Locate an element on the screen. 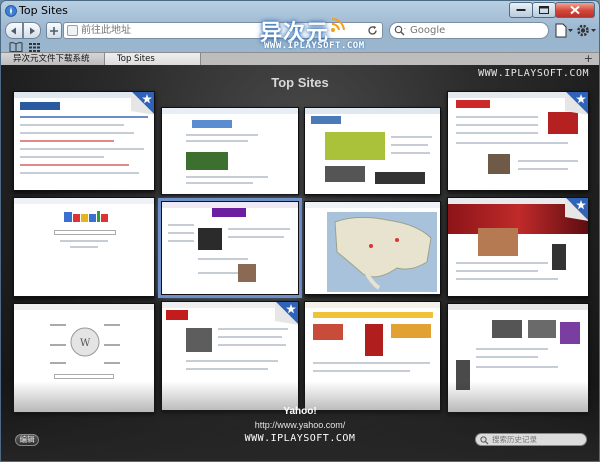  thumbnail-chinese-portal is located at coordinates (518, 141).